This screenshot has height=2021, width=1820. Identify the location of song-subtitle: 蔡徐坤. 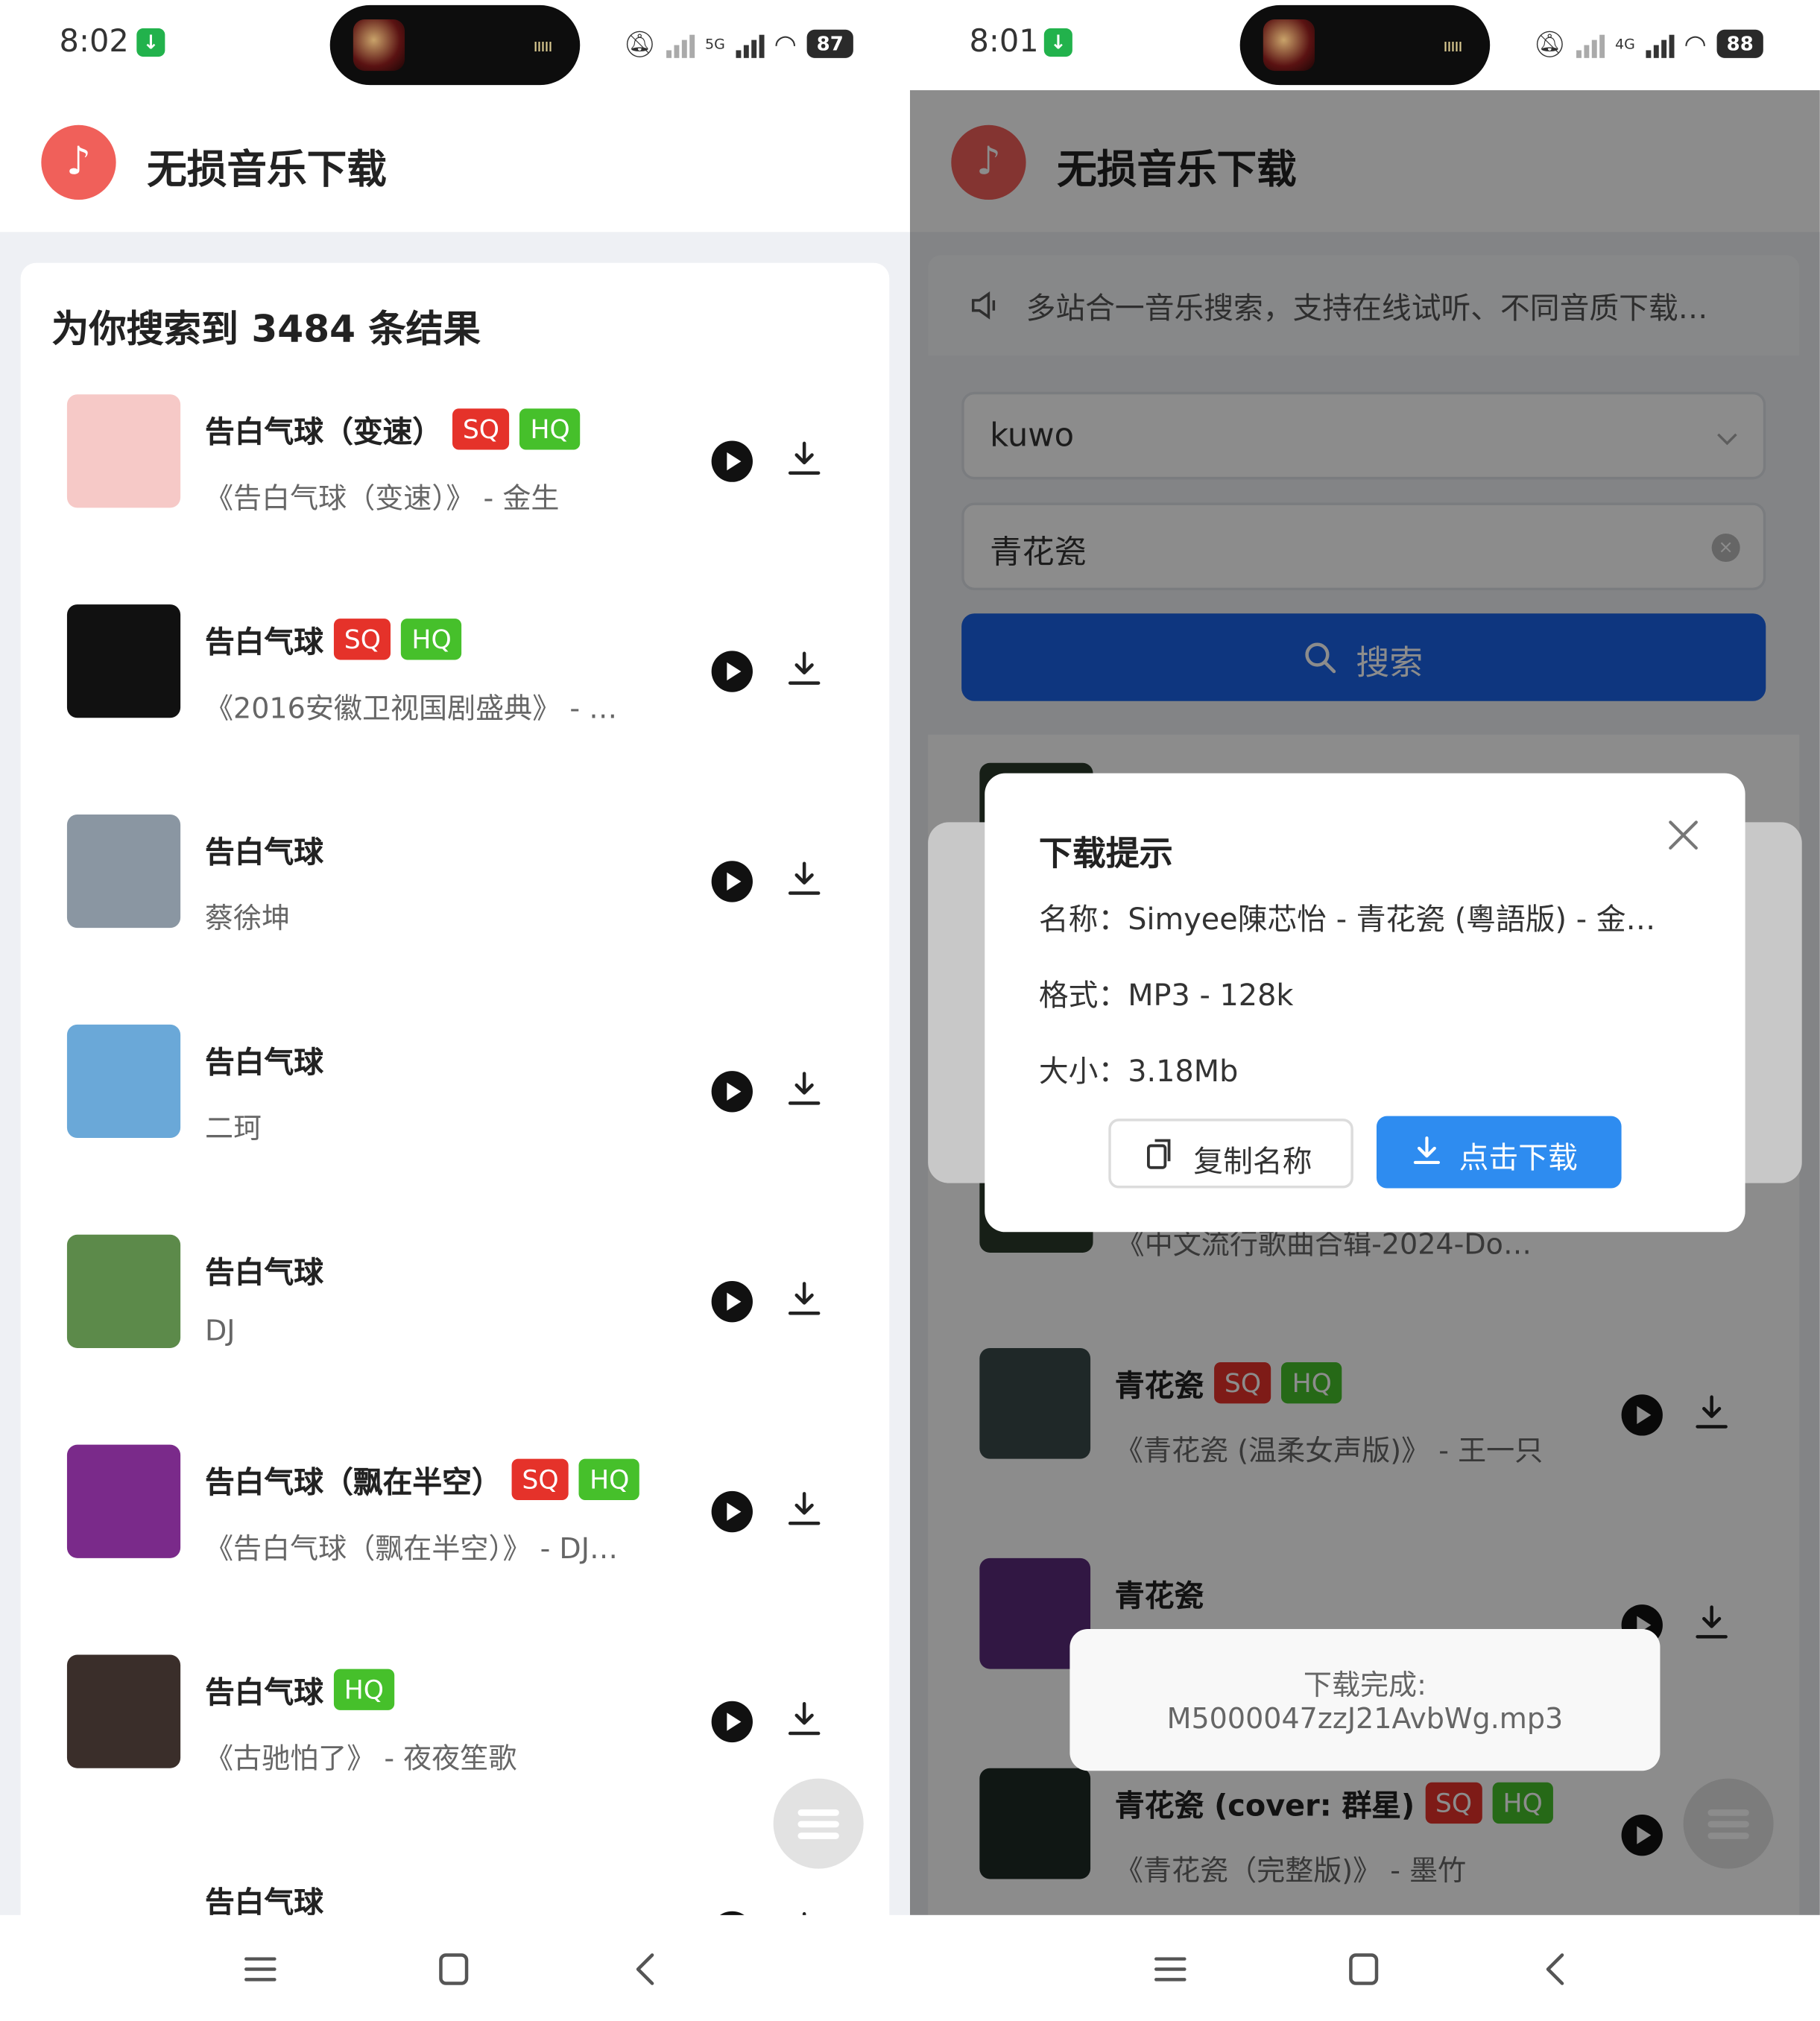
(247, 919).